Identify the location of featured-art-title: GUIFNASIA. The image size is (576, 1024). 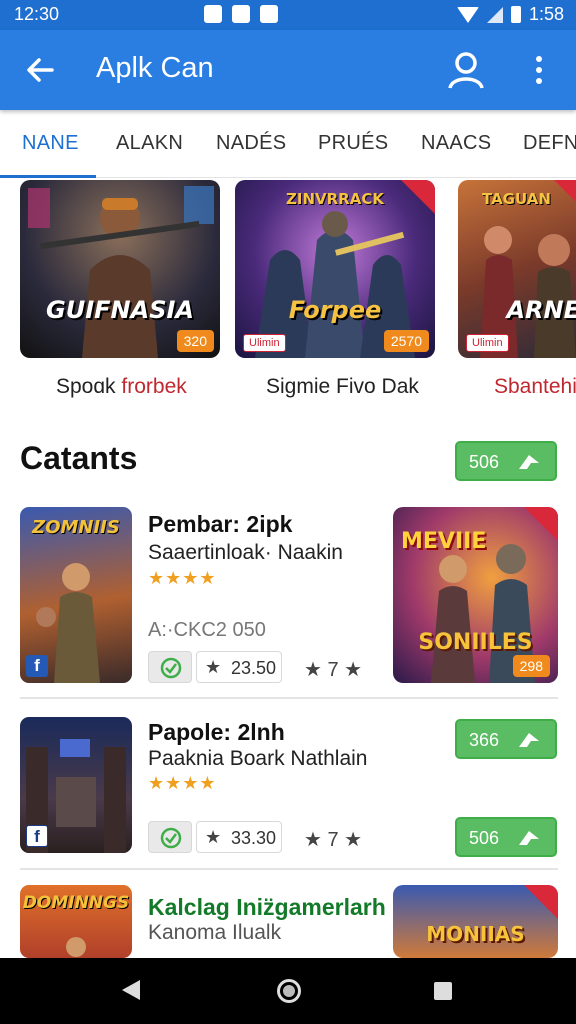
(120, 310).